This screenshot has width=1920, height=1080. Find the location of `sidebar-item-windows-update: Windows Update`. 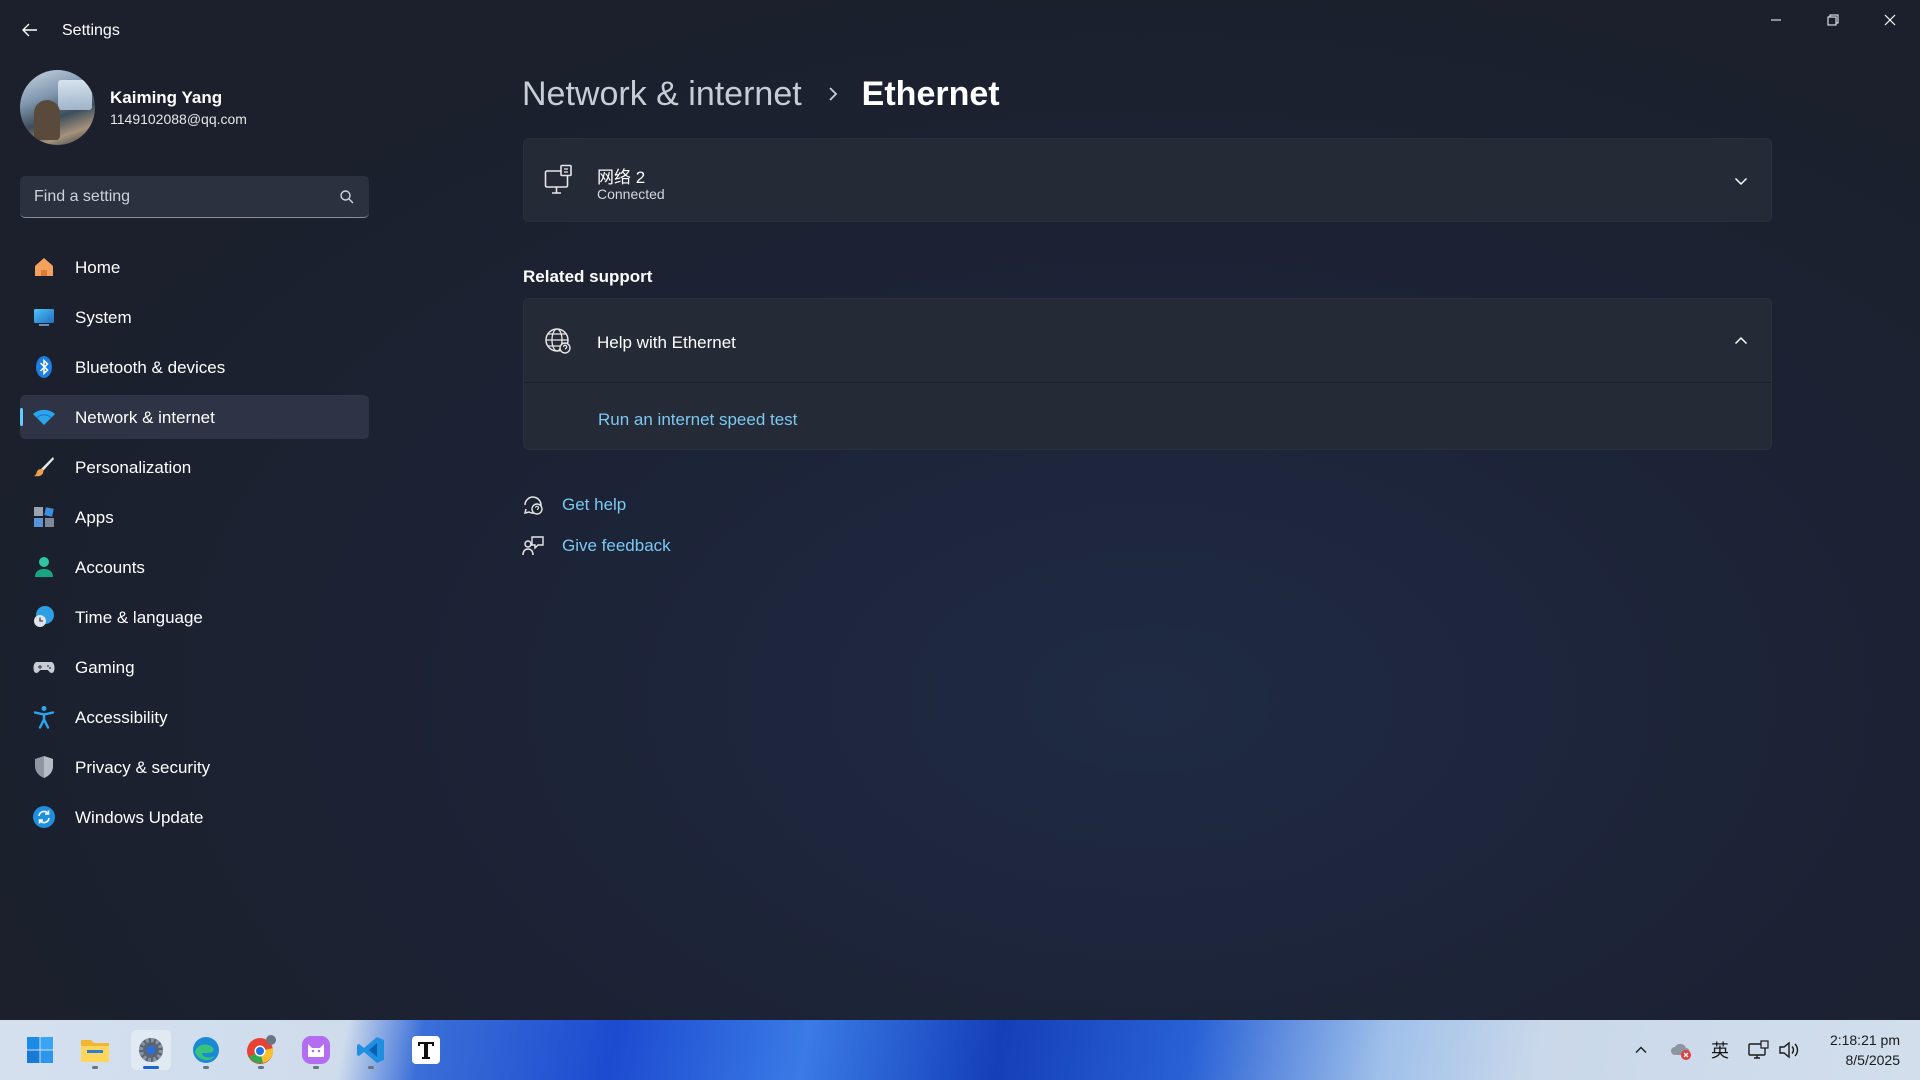

sidebar-item-windows-update: Windows Update is located at coordinates (194, 817).